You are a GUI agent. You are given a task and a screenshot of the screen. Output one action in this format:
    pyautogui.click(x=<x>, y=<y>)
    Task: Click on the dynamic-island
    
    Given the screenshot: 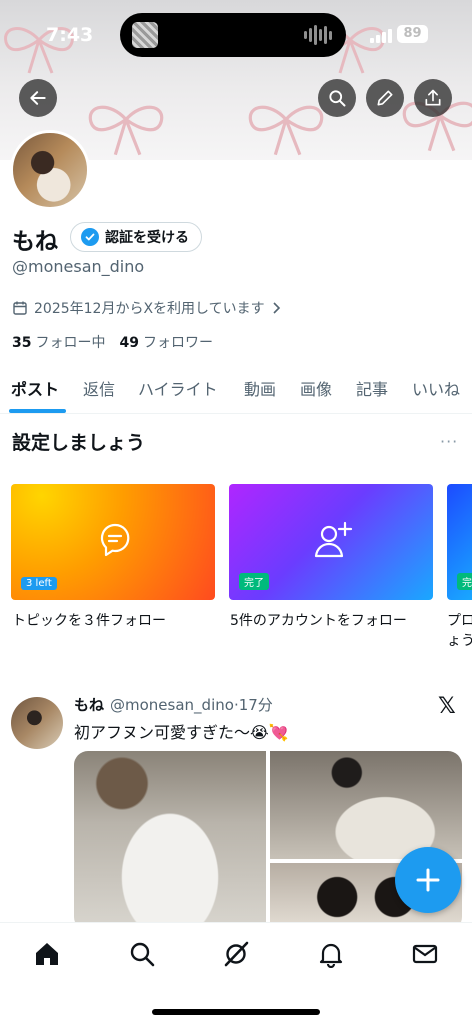 What is the action you would take?
    pyautogui.click(x=233, y=35)
    